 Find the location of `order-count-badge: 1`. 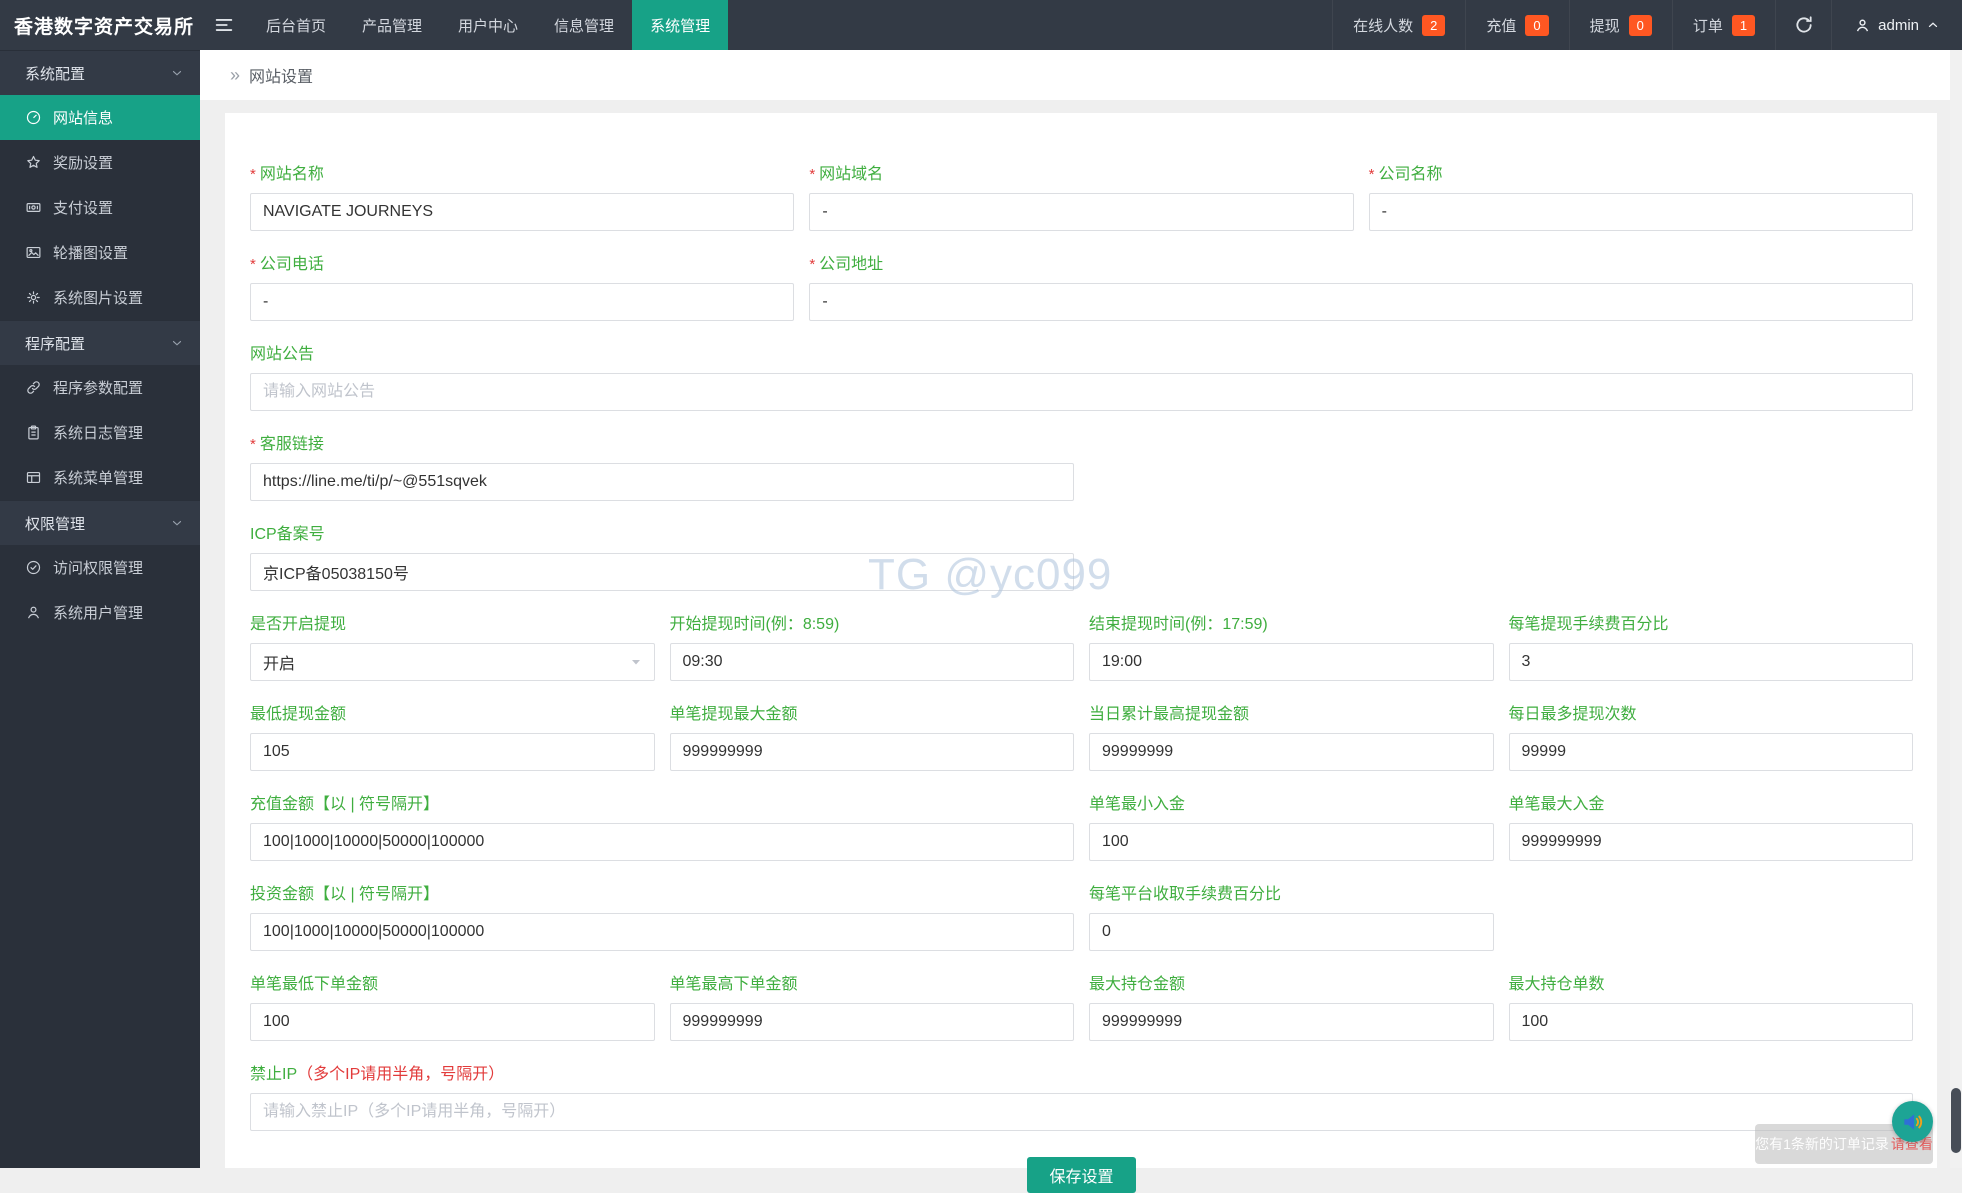

order-count-badge: 1 is located at coordinates (1743, 25).